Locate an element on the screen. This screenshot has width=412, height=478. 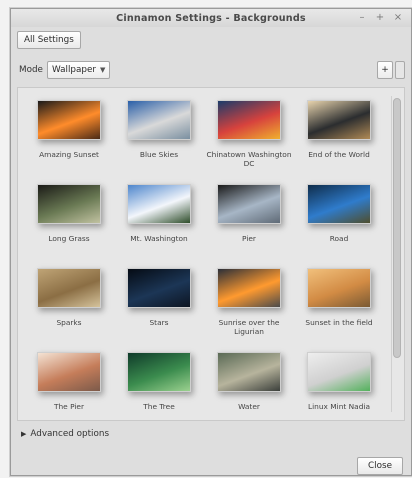
wallpaper-caption: Blue Skies is located at coordinates (159, 154).